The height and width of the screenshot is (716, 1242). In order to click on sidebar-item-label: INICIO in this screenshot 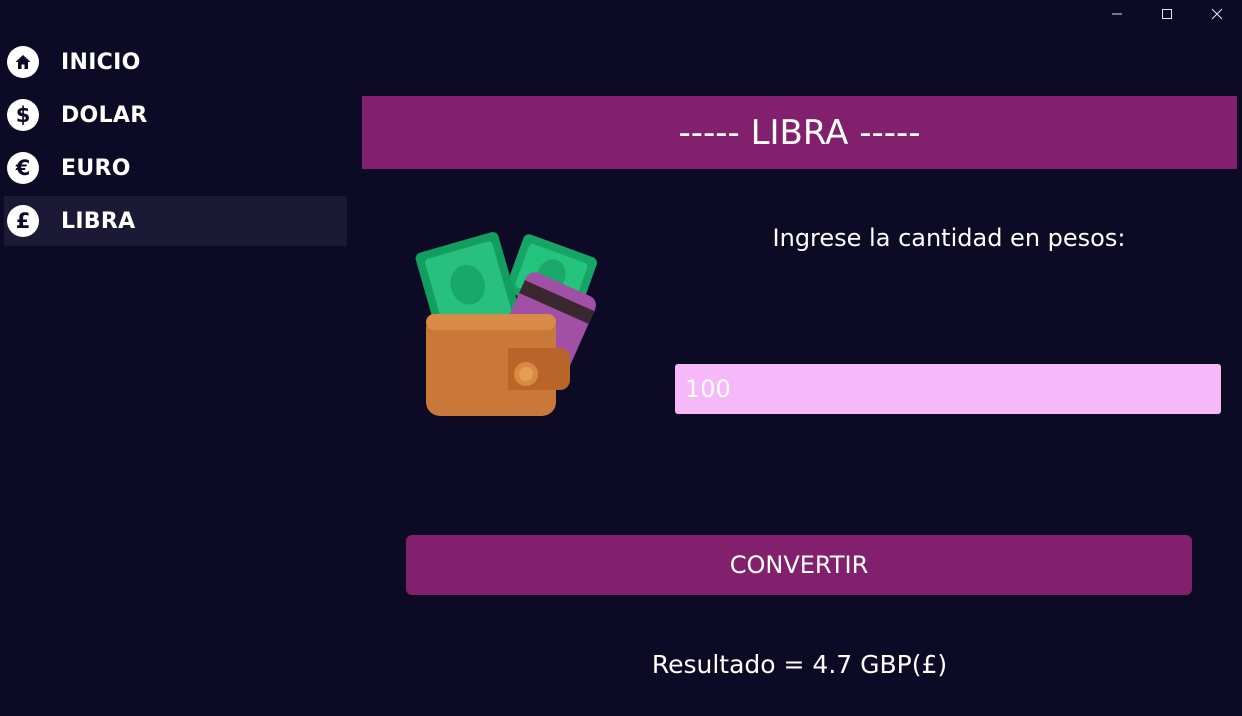, I will do `click(101, 62)`.